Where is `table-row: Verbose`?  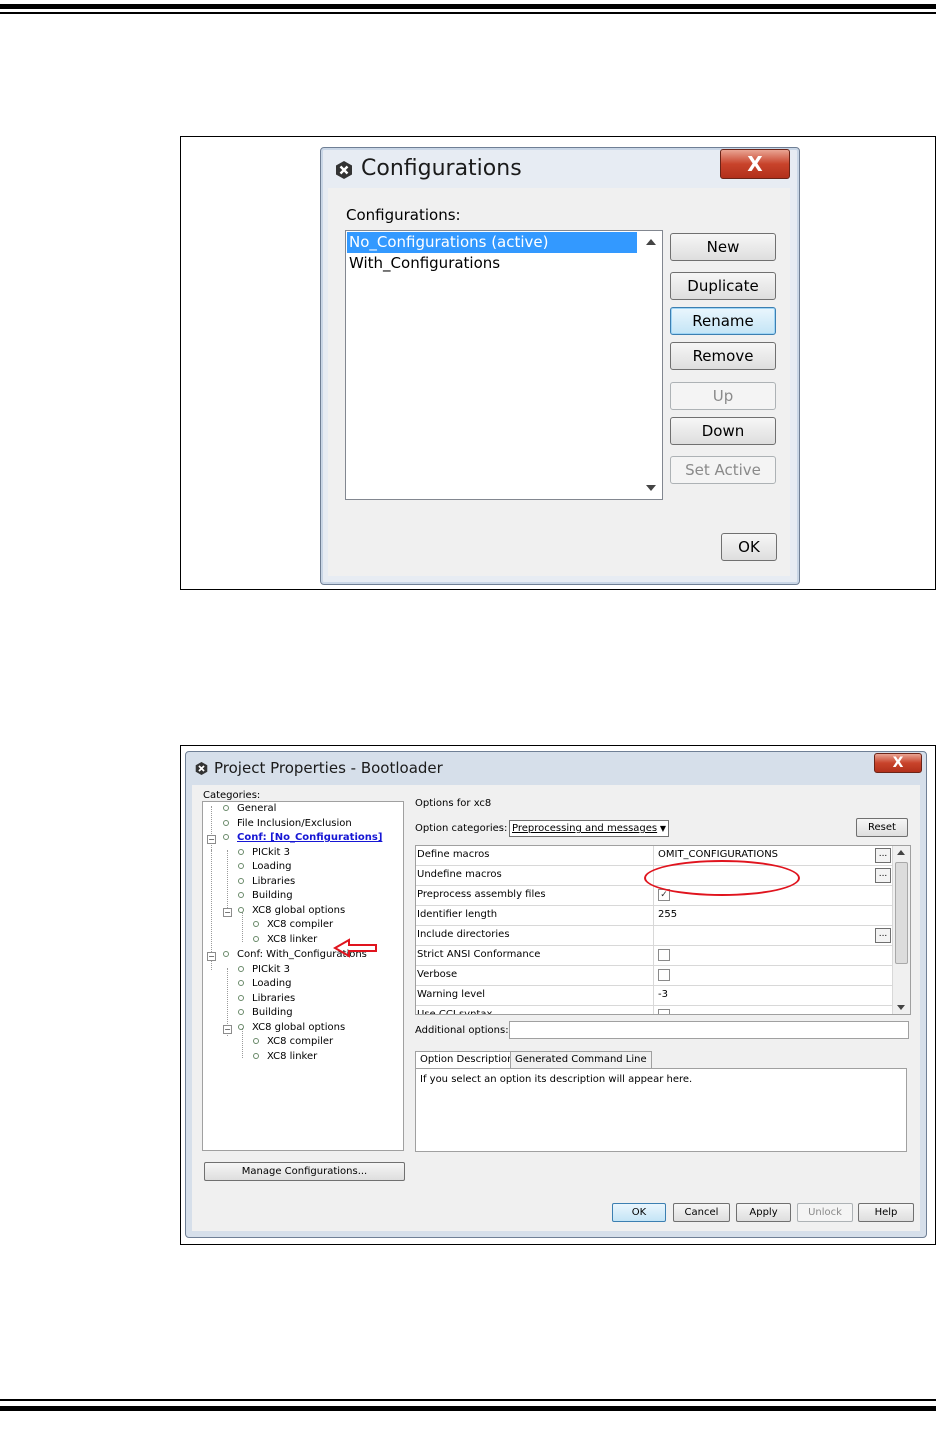 table-row: Verbose is located at coordinates (654, 976).